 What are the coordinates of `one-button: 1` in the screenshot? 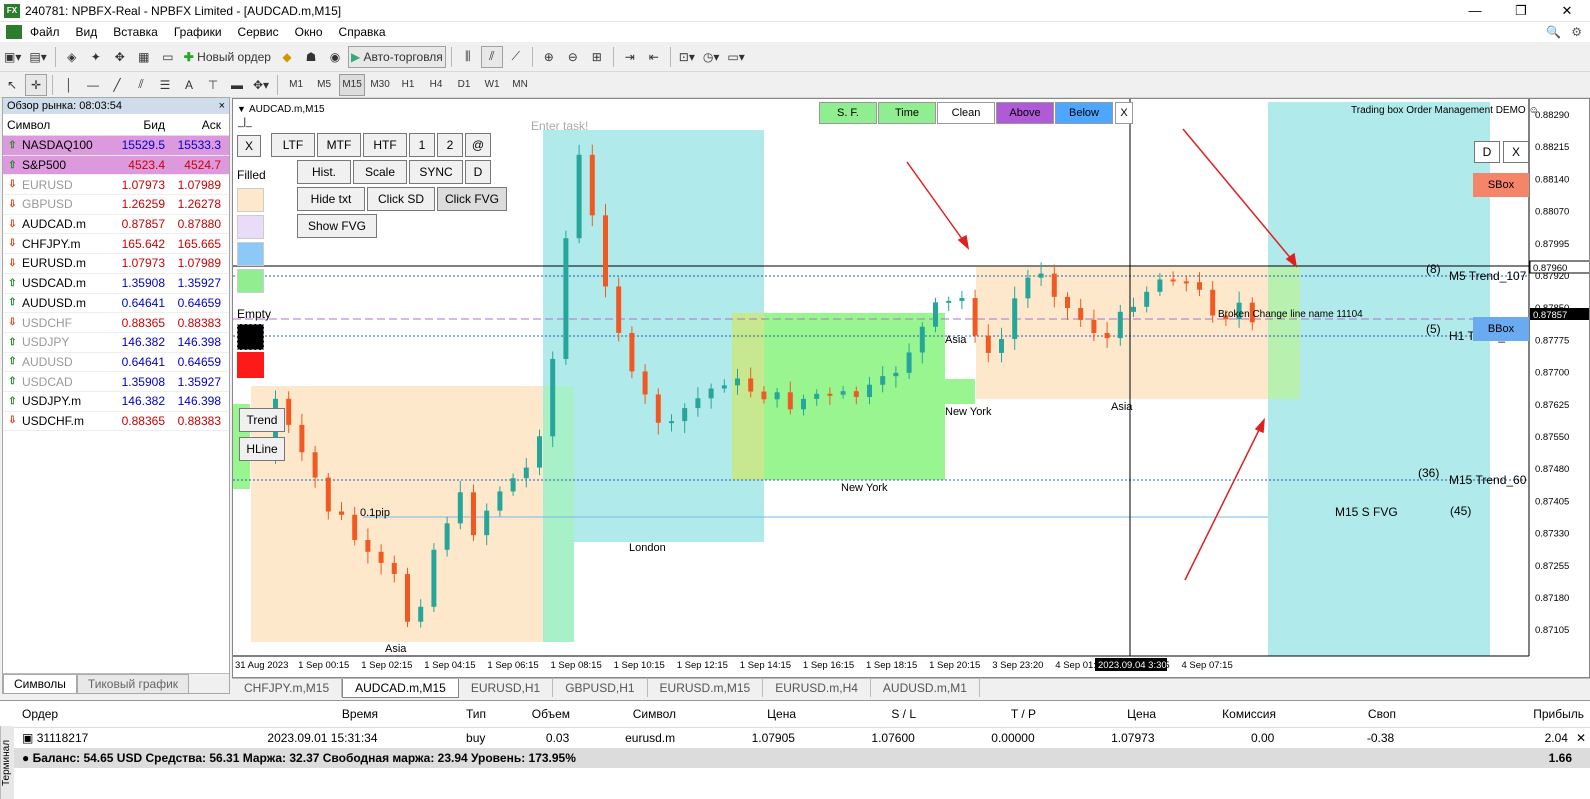 It's located at (422, 145).